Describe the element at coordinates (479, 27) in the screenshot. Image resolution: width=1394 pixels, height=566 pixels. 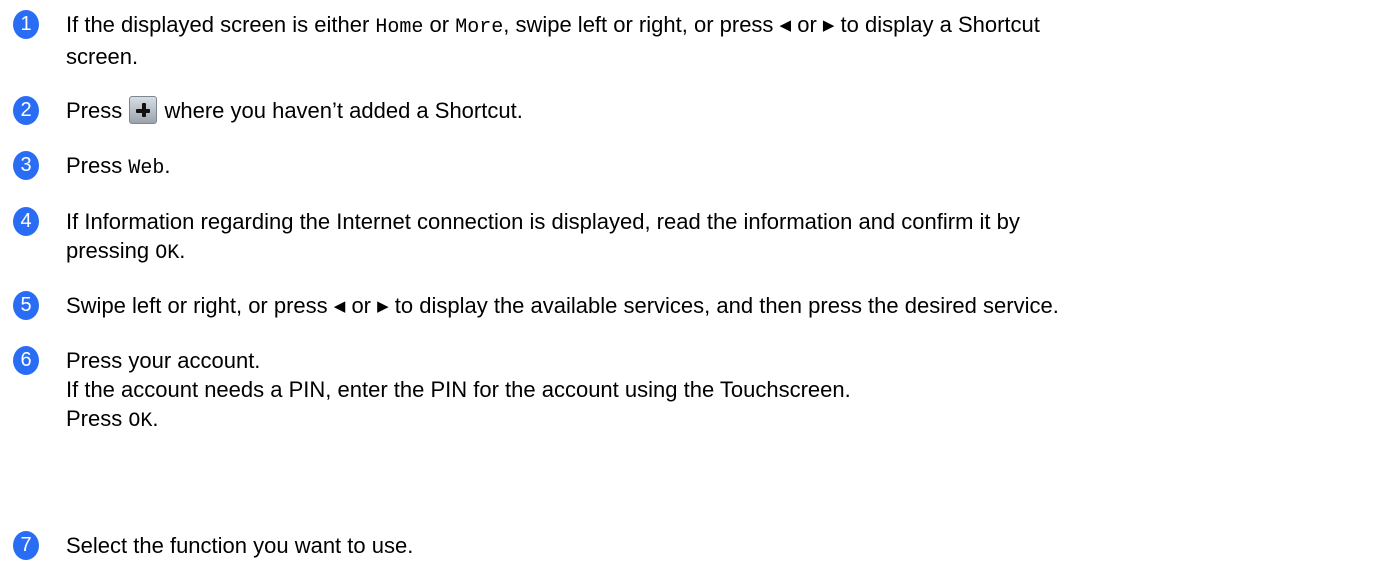
I see `menu-name-more: More` at that location.